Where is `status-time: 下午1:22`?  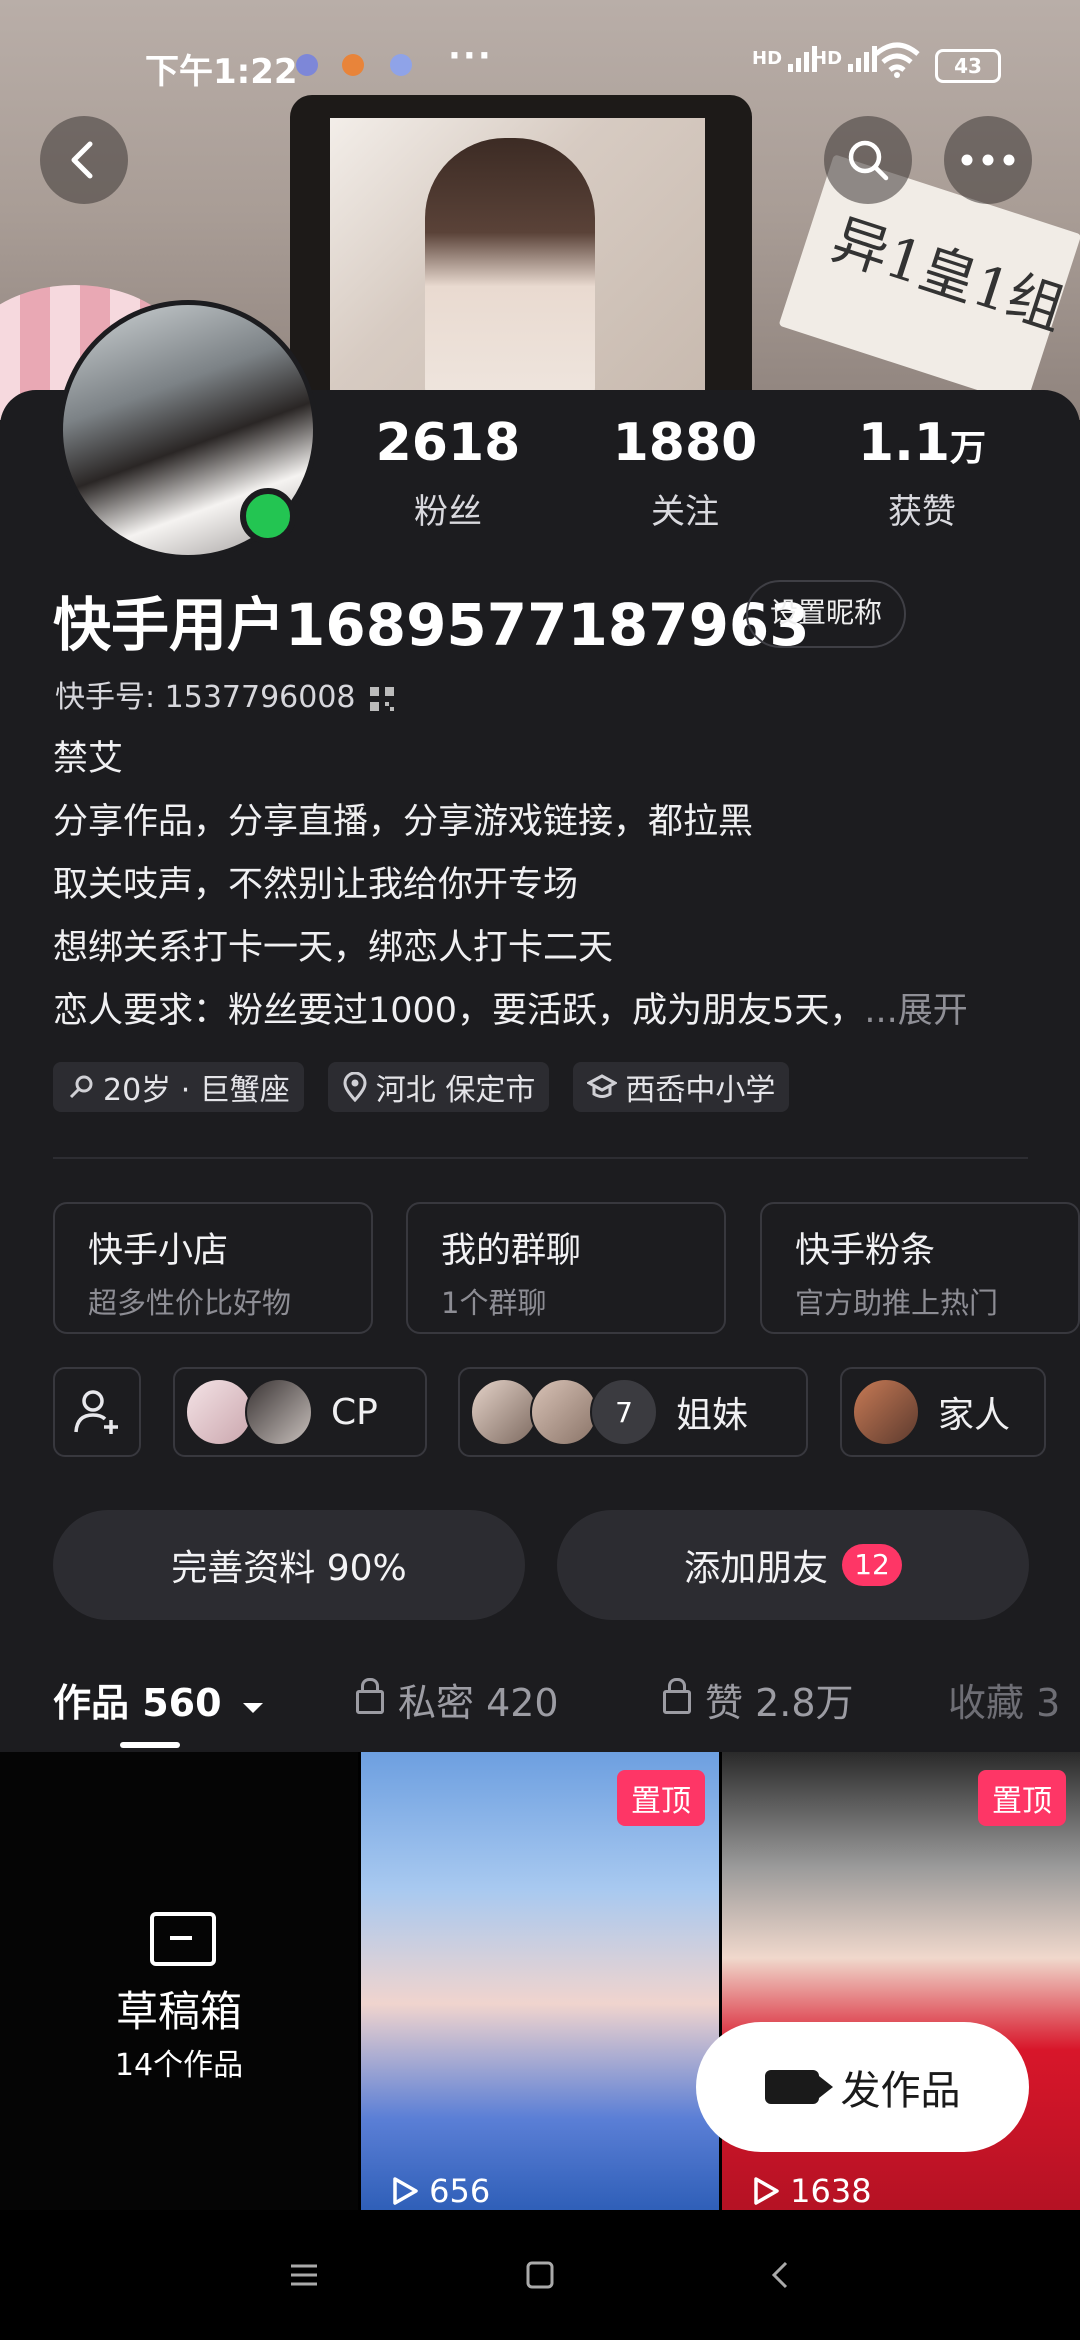 status-time: 下午1:22 is located at coordinates (221, 72).